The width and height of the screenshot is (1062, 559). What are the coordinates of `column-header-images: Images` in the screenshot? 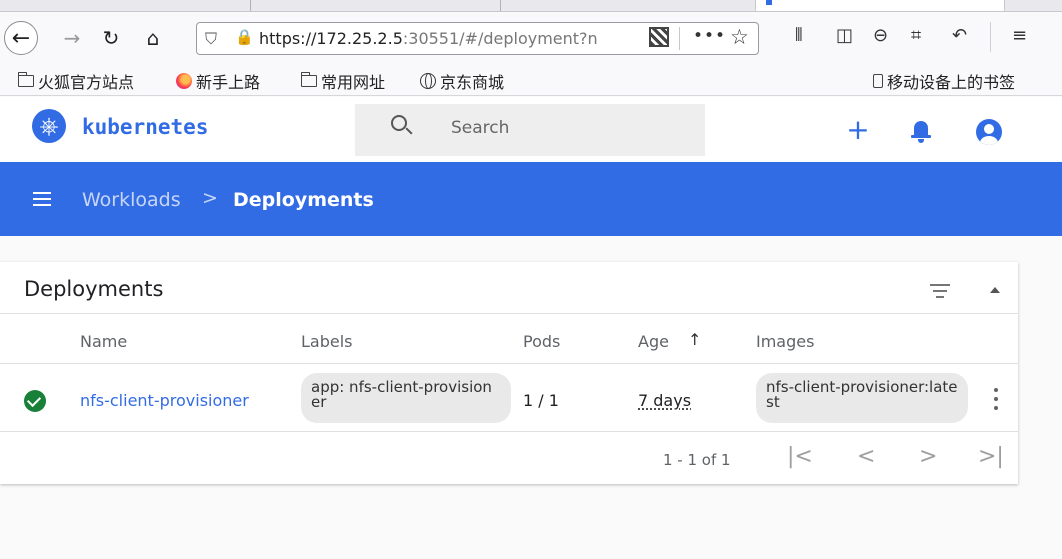 It's located at (785, 341).